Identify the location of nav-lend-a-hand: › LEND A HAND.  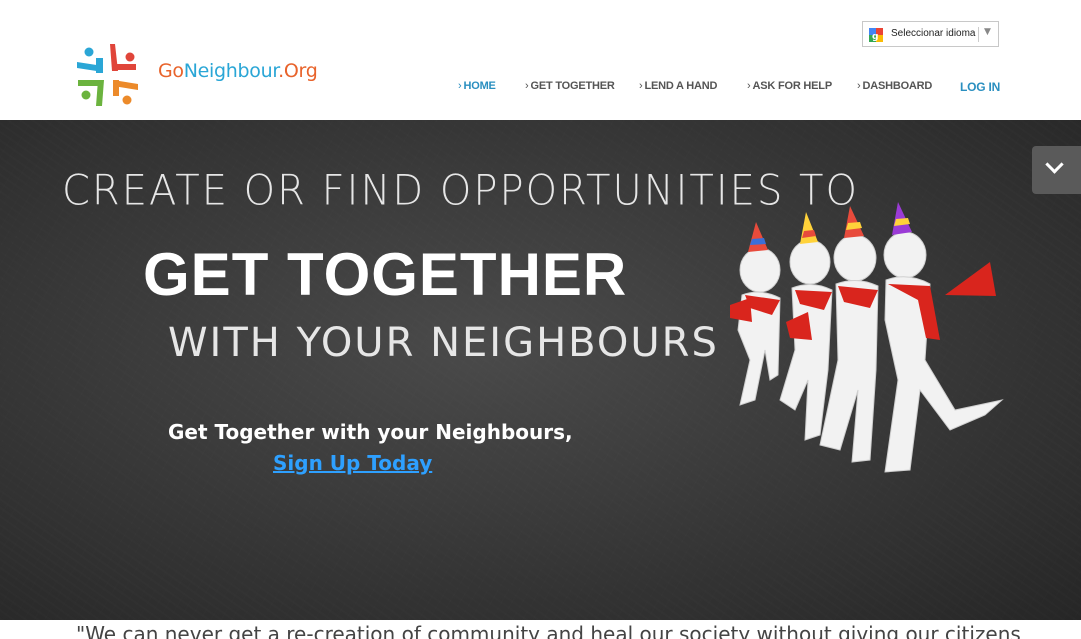
(678, 86).